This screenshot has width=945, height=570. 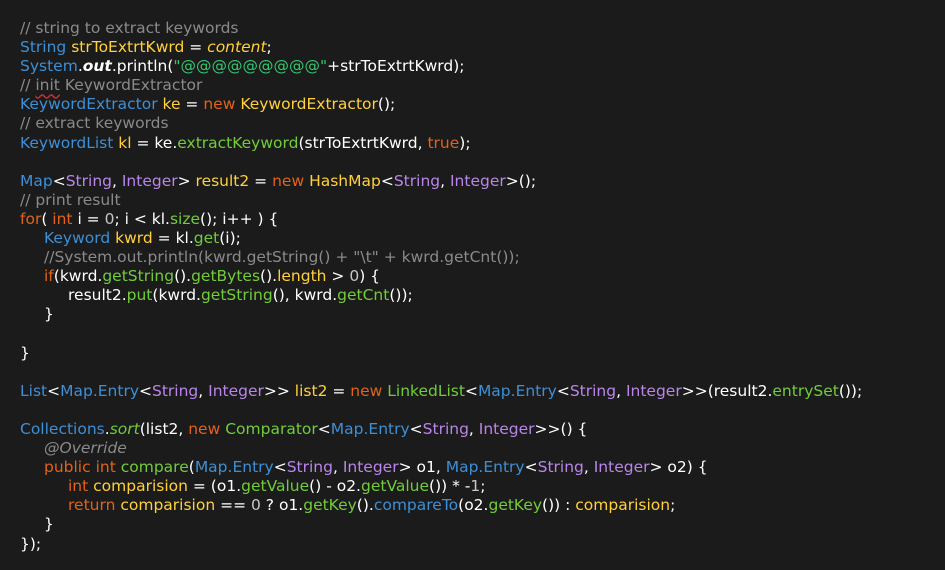 What do you see at coordinates (480, 238) in the screenshot?
I see `code-line: Keyword kwrd = kl.get(i);` at bounding box center [480, 238].